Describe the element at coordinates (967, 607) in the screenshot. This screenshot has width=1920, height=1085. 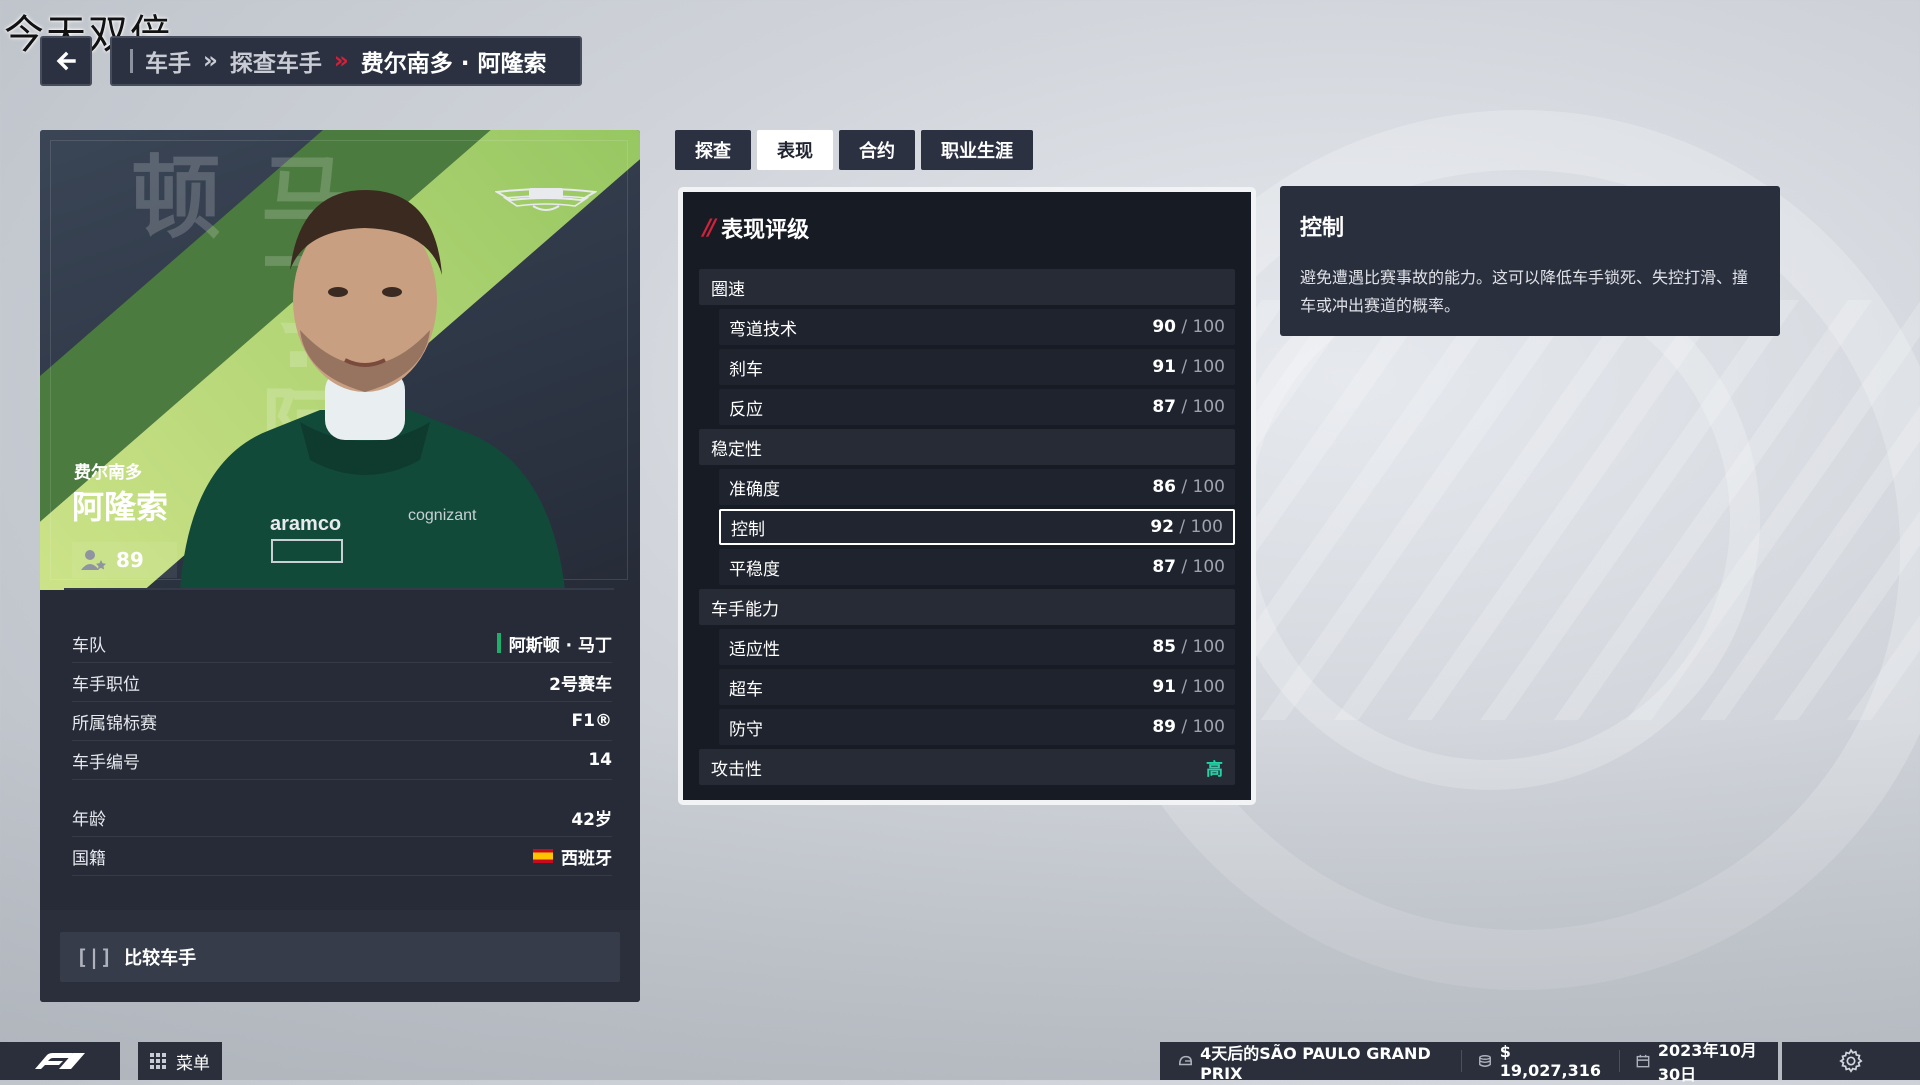
I see `category-racecraft: 车手能力` at that location.